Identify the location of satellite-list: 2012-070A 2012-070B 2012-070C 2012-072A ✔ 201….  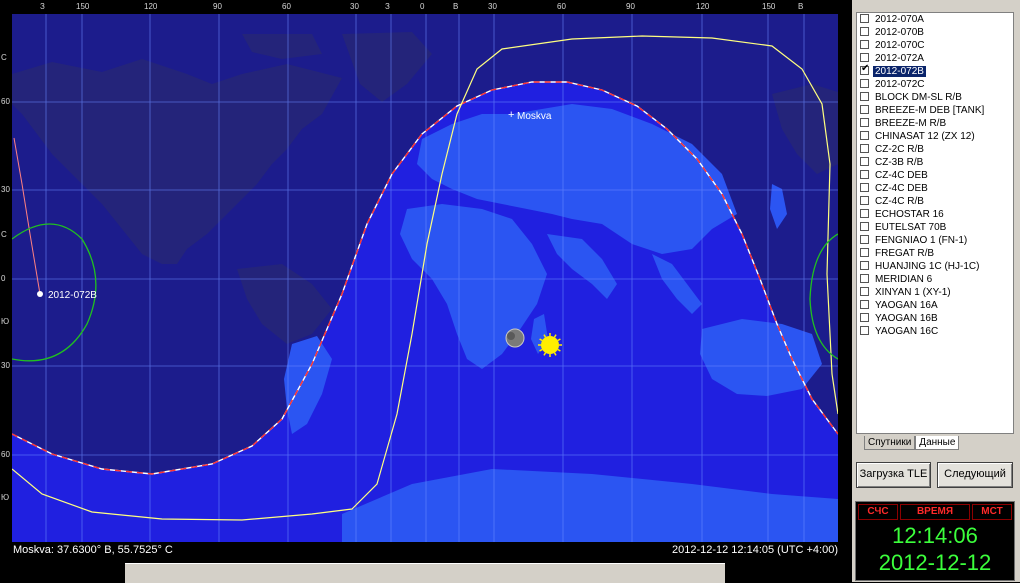
(935, 223).